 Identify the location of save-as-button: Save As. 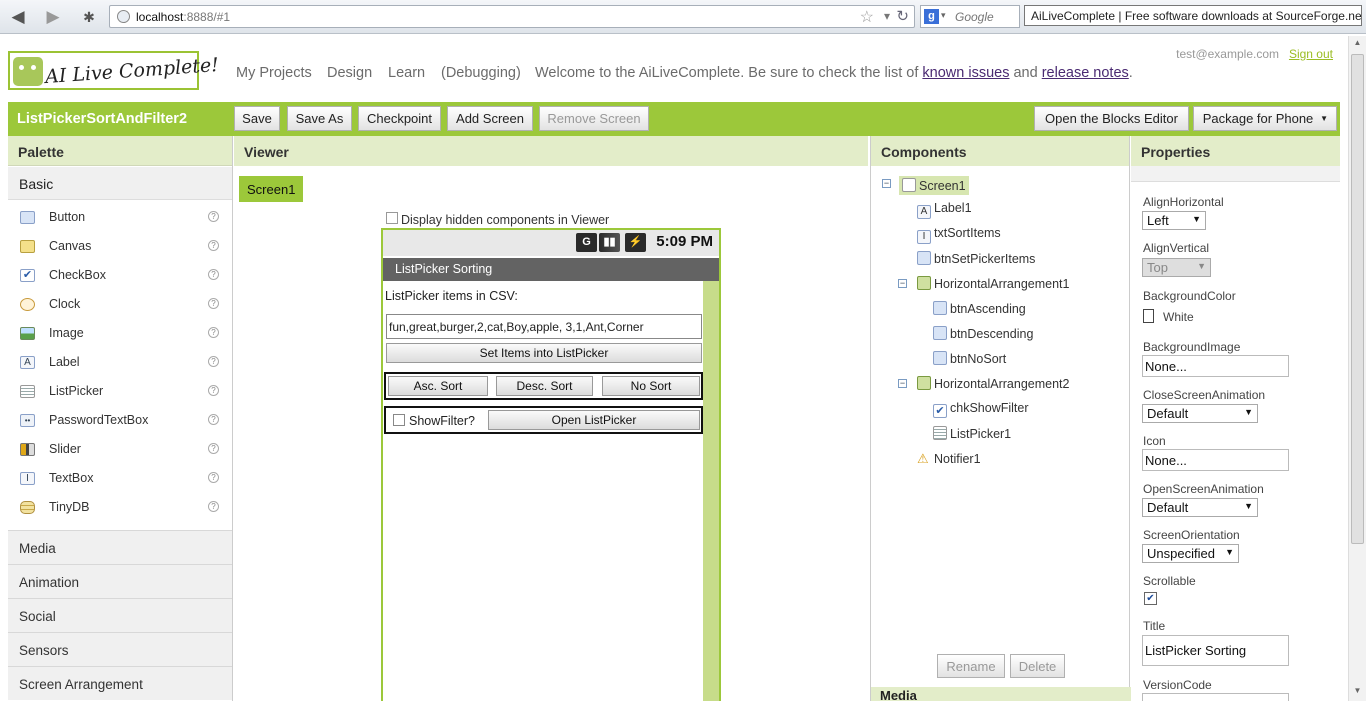
(319, 118).